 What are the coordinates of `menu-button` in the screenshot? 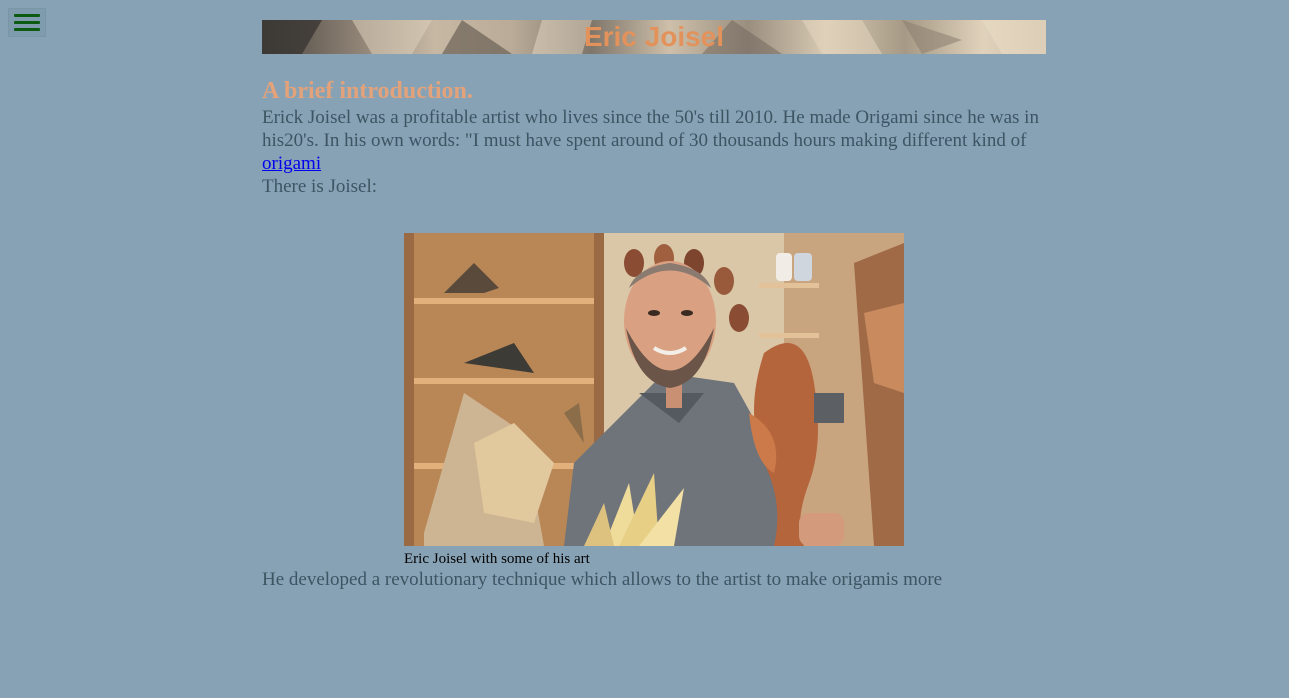 It's located at (27, 22).